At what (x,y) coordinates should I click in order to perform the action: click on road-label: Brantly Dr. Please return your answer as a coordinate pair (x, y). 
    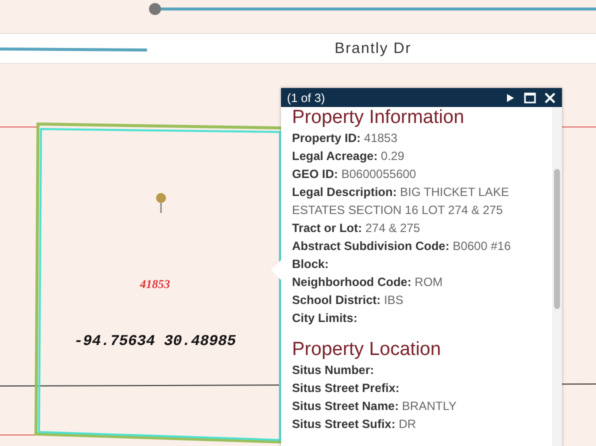
    Looking at the image, I should click on (373, 48).